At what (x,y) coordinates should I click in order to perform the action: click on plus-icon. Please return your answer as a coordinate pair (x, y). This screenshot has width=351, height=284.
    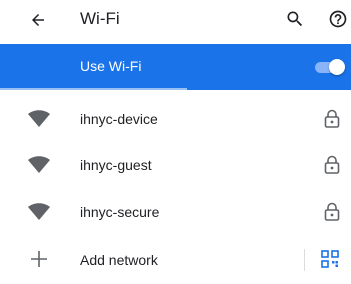
    Looking at the image, I should click on (39, 259).